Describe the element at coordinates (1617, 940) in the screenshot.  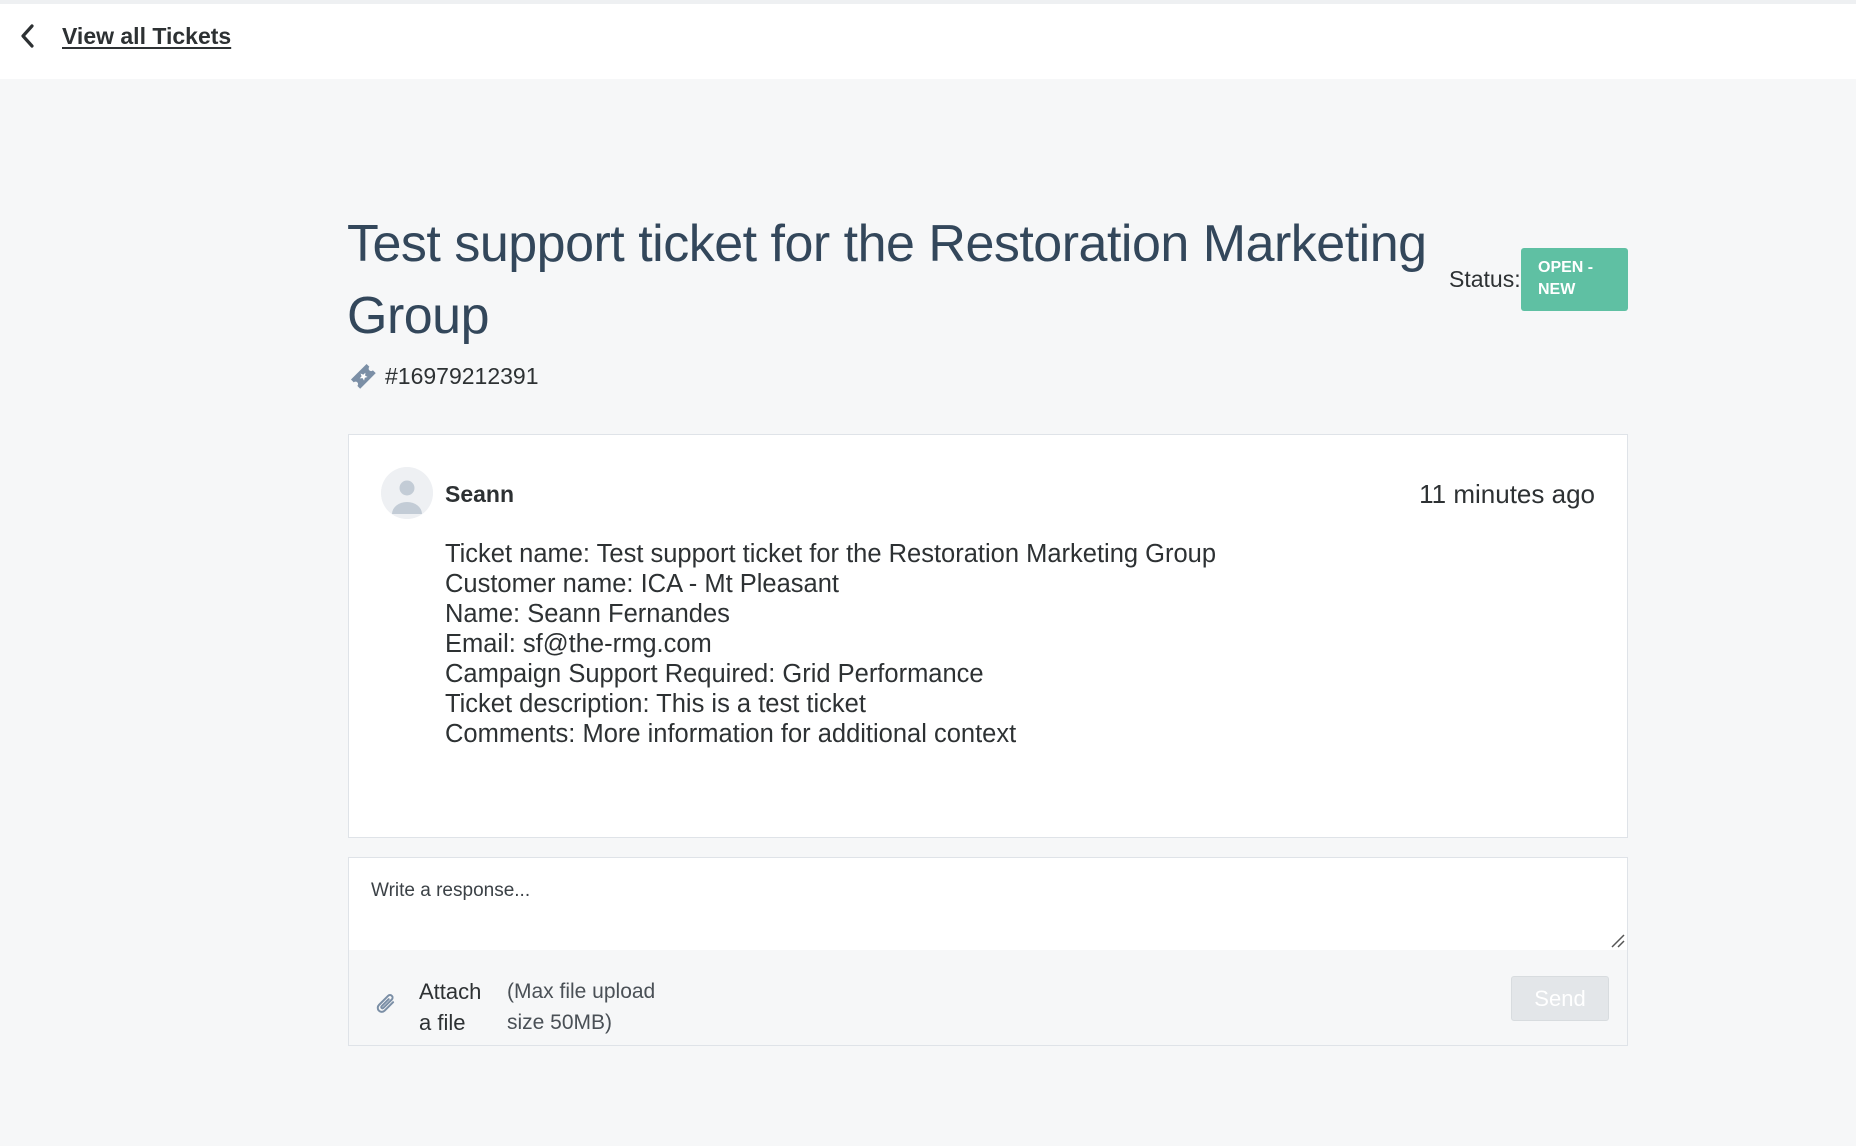
I see `resize-handle-icon` at that location.